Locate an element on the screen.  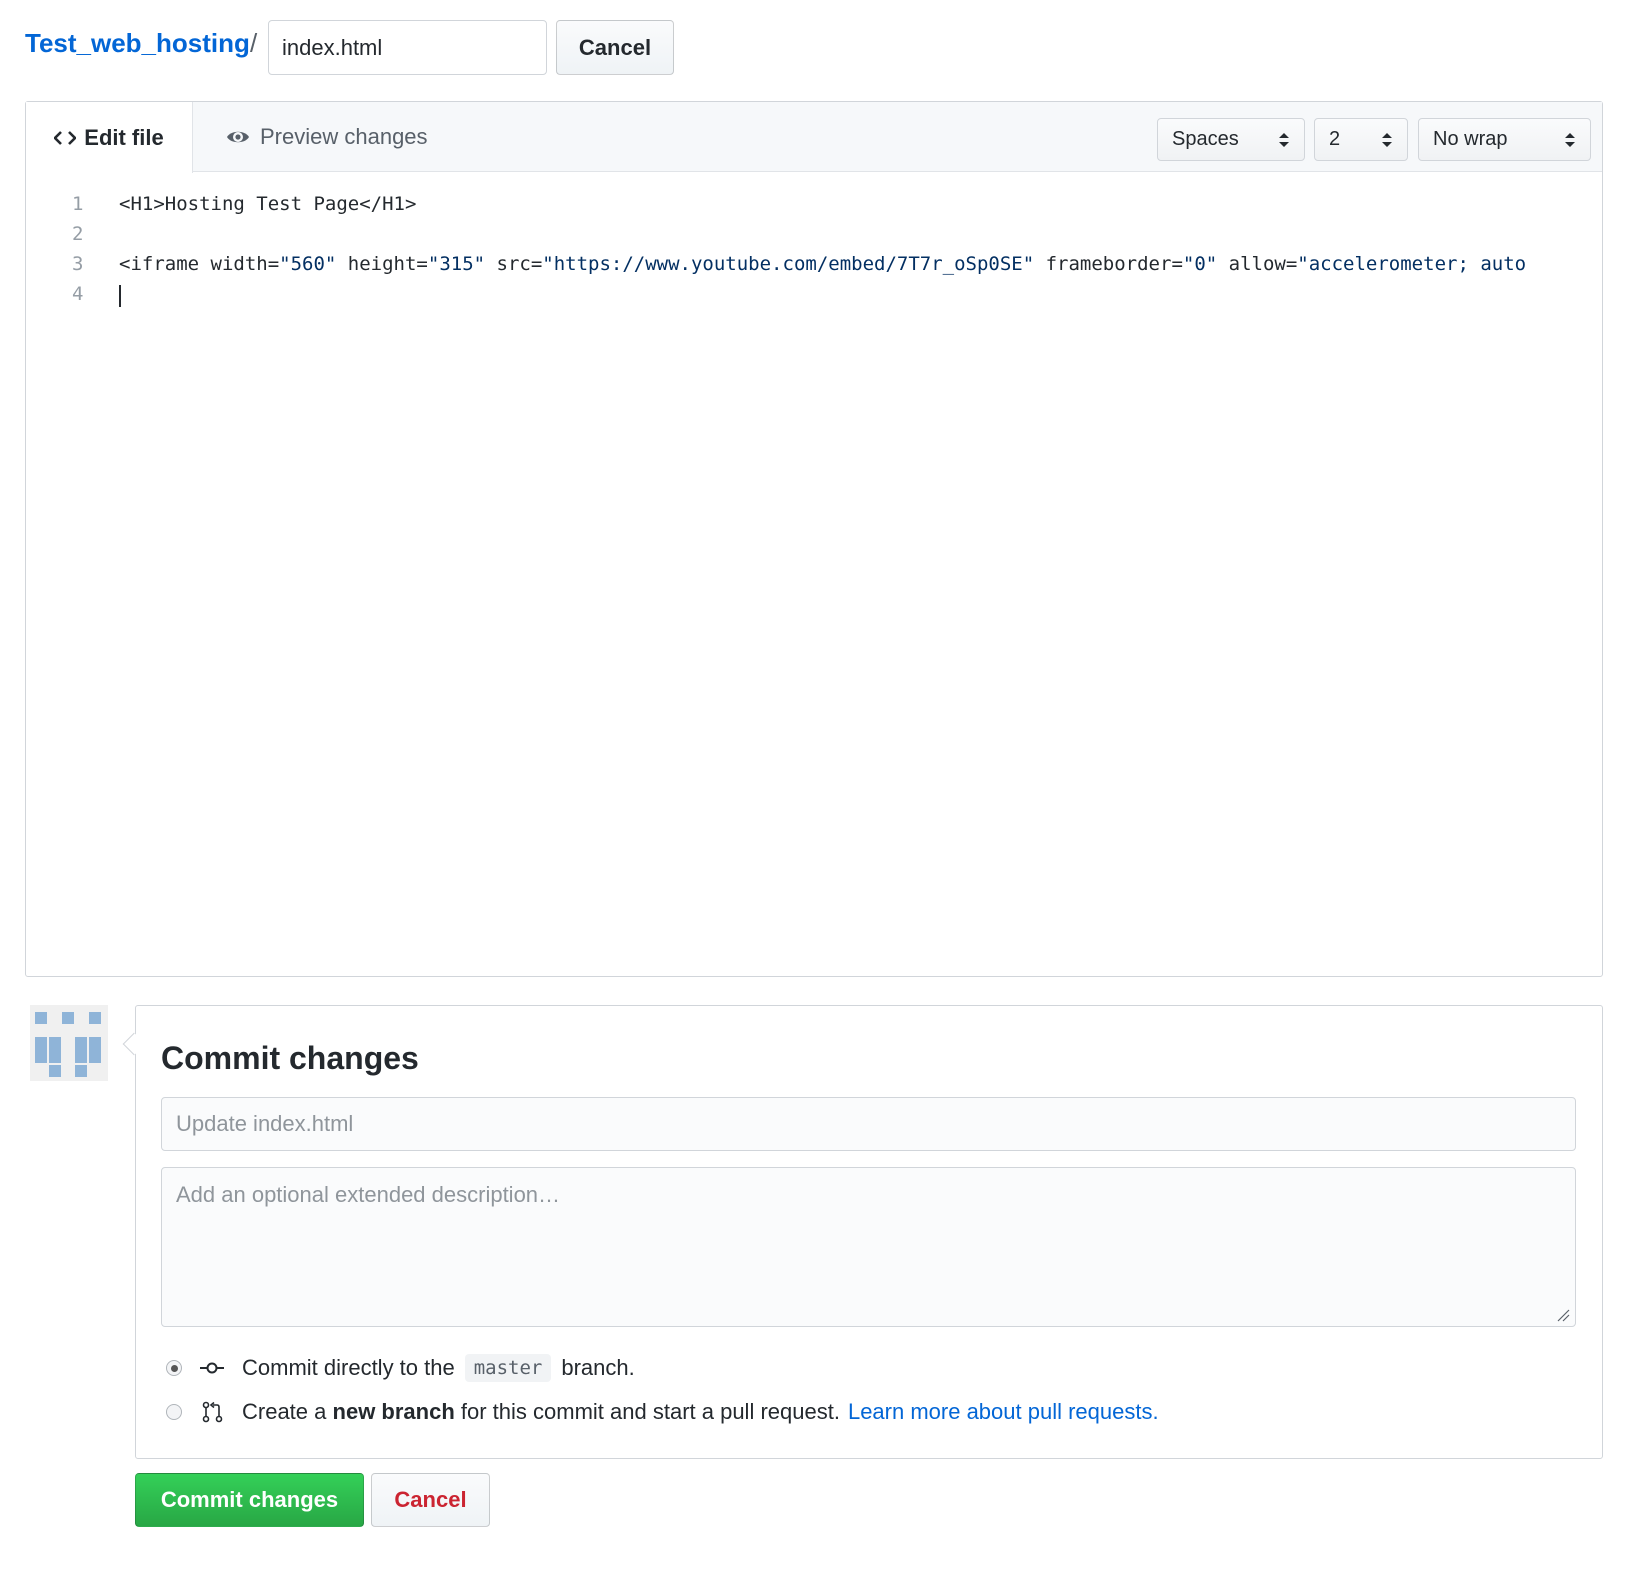
indent-mode-value: Spaces is located at coordinates (1205, 139).